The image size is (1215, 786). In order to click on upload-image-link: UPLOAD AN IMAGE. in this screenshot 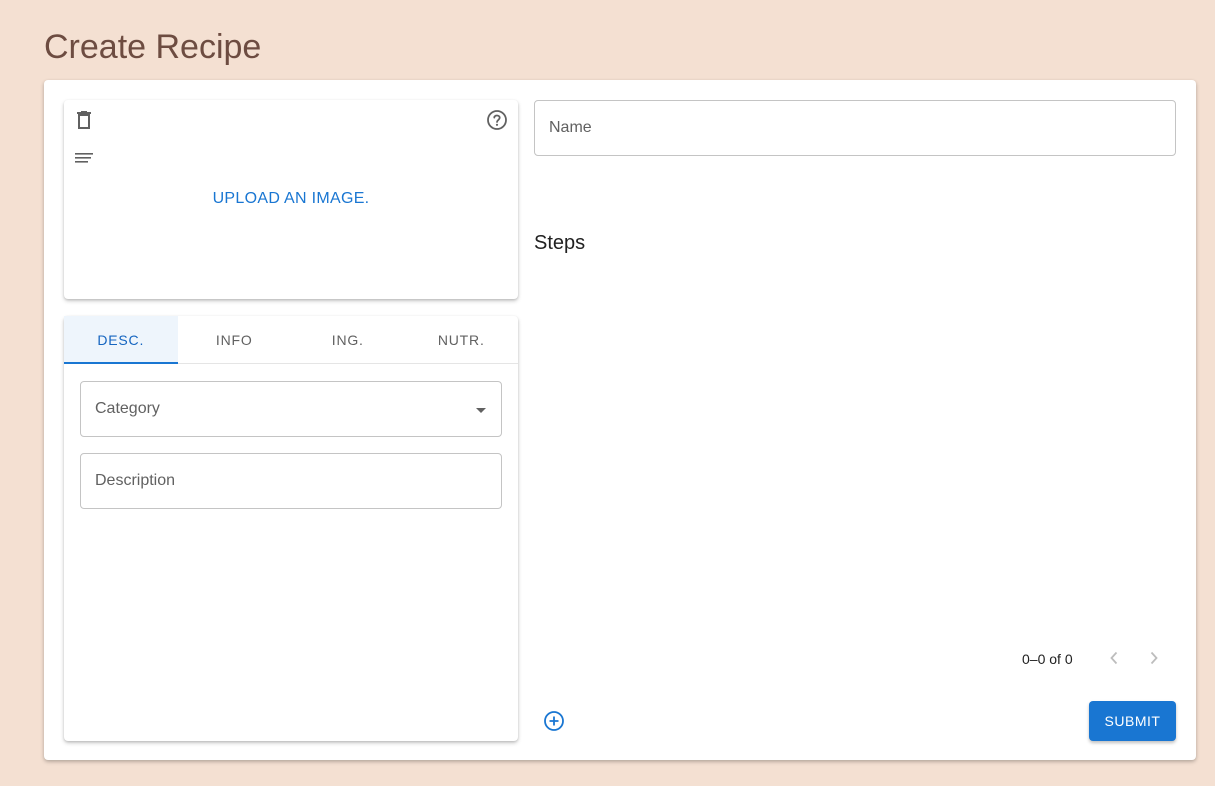, I will do `click(291, 199)`.